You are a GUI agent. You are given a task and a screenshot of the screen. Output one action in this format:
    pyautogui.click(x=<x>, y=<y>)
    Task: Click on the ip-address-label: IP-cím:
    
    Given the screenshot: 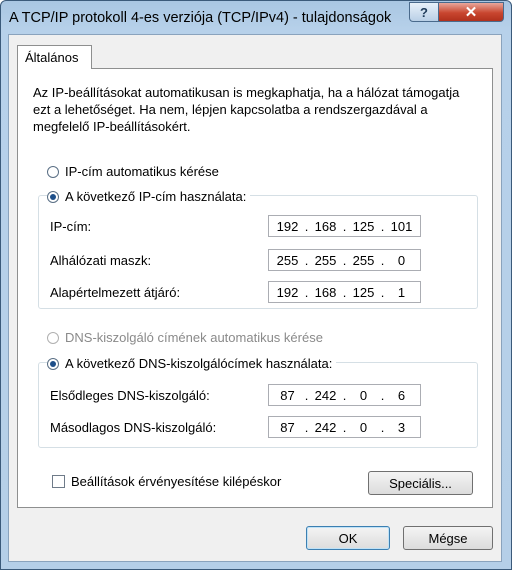 What is the action you would take?
    pyautogui.click(x=71, y=226)
    